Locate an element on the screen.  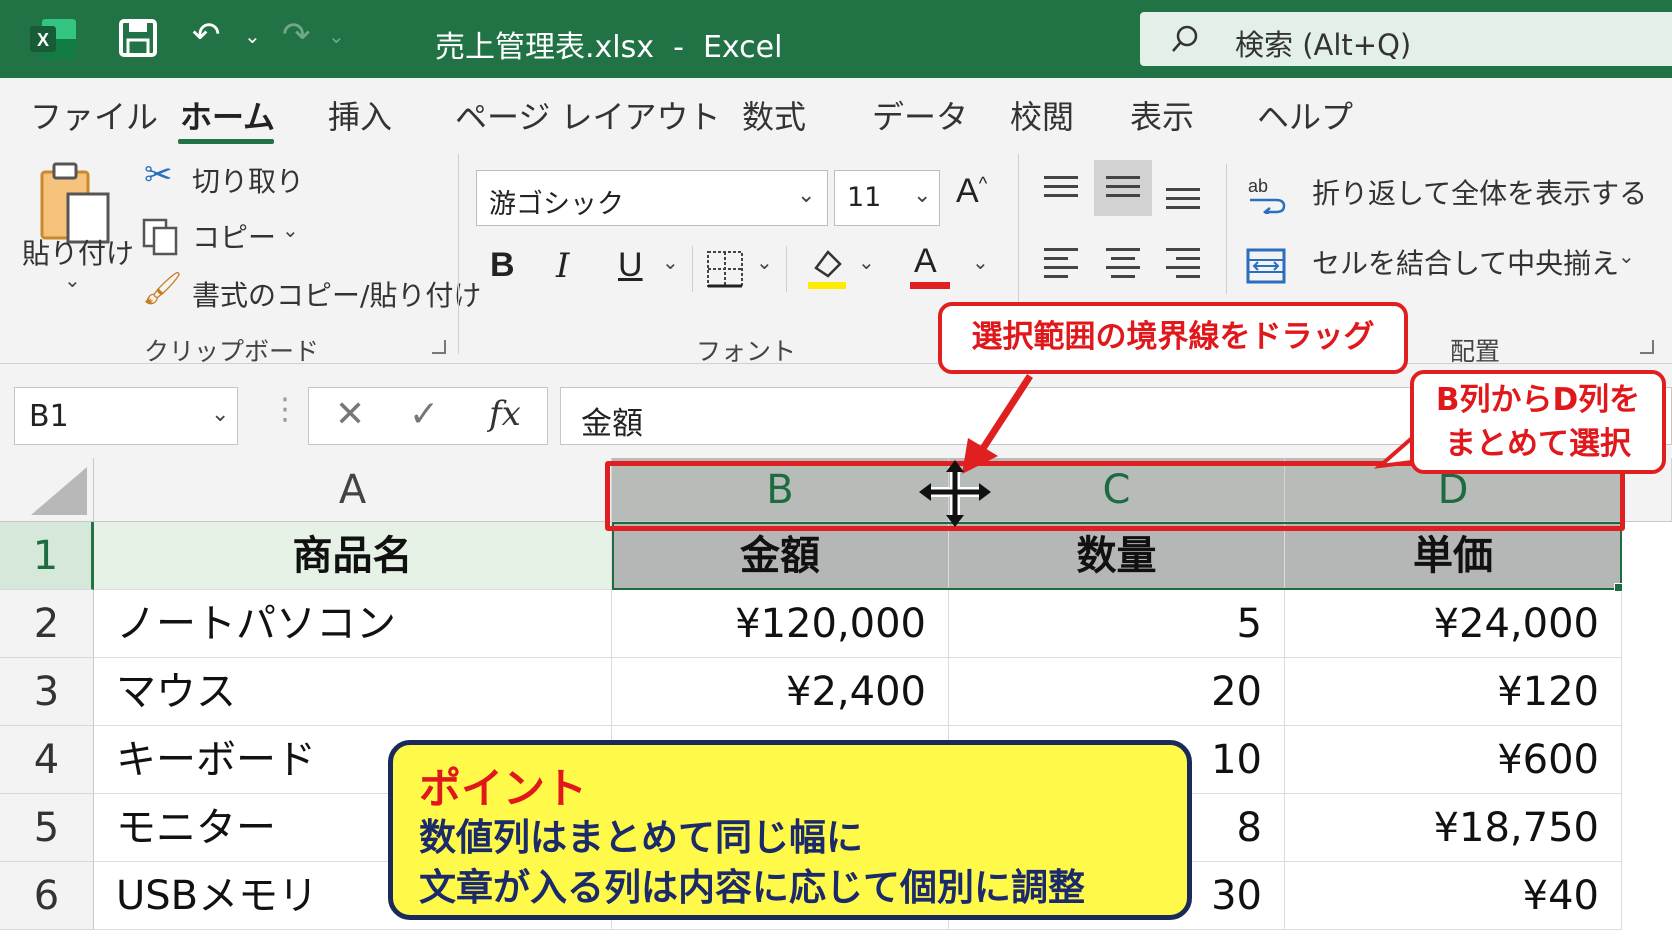
copy-icon is located at coordinates (161, 237).